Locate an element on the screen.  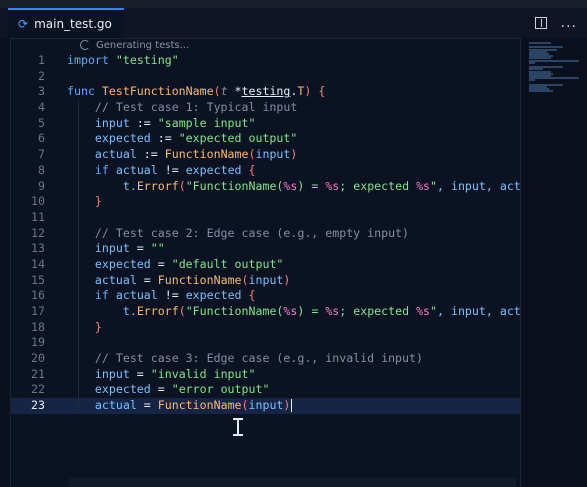
caret is located at coordinates (292, 406).